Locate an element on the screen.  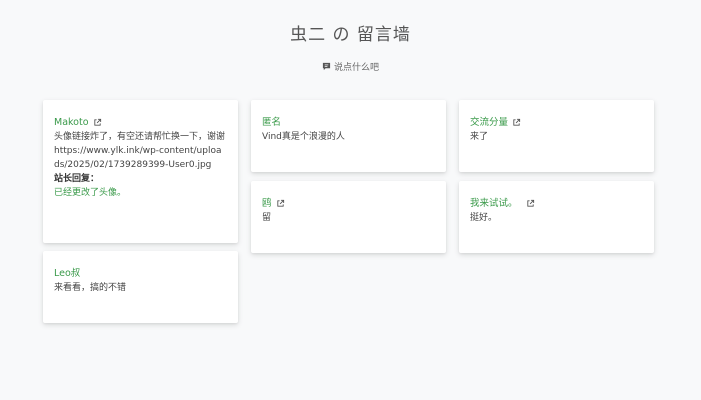
message-author: 我来试试。 is located at coordinates (494, 203).